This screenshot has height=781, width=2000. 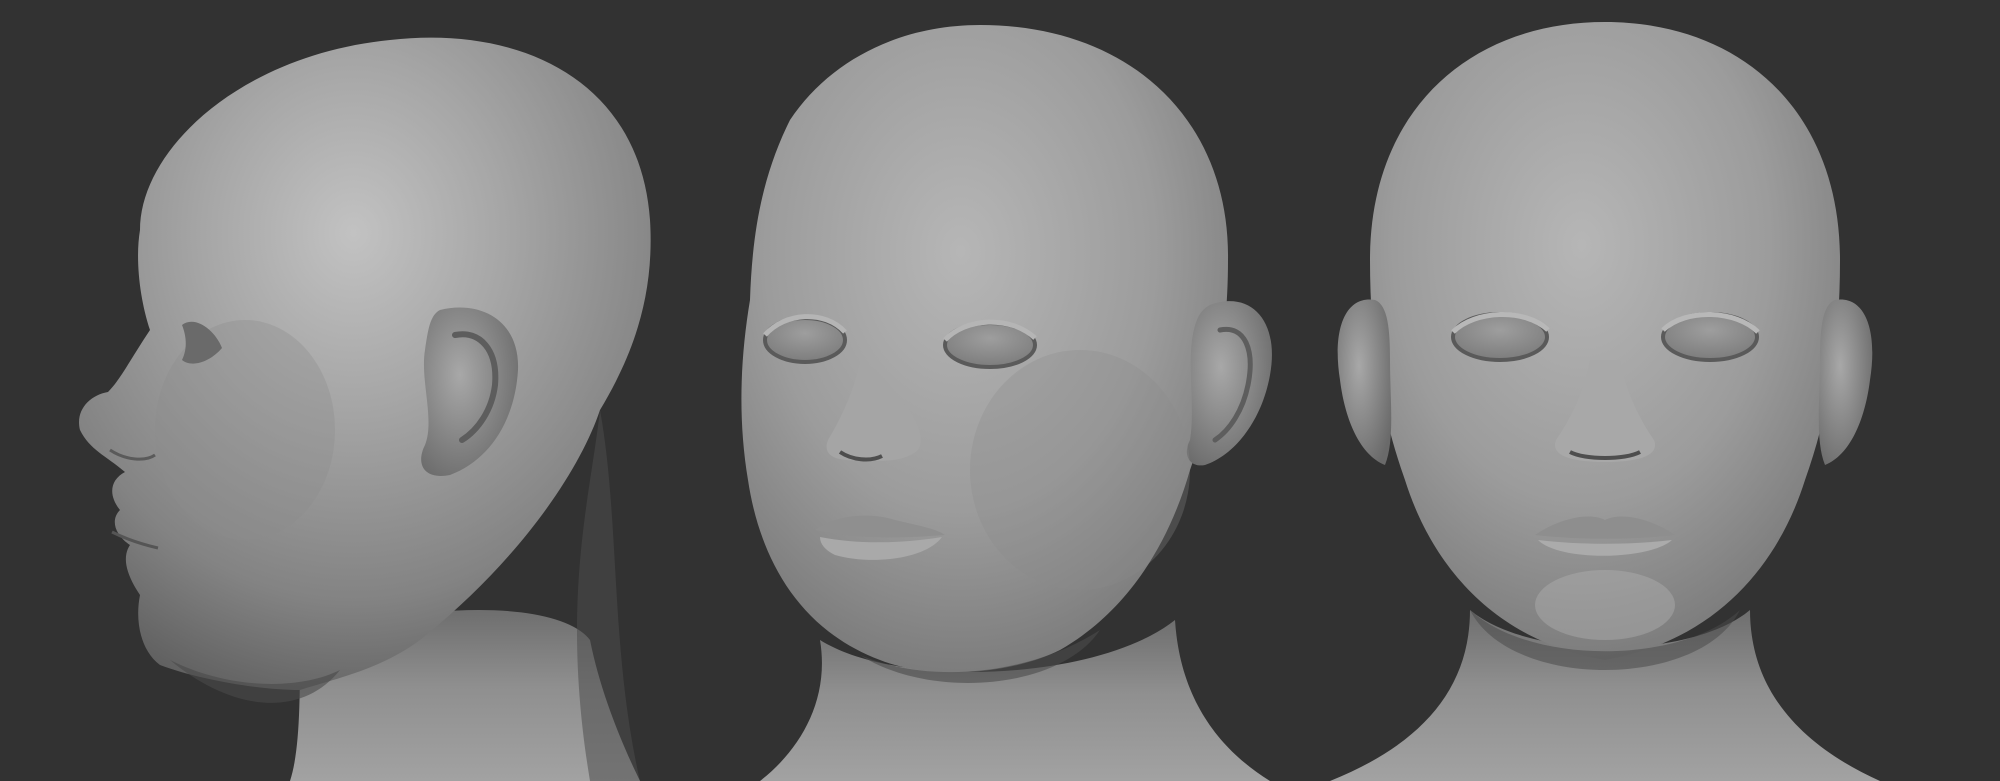 What do you see at coordinates (245, 430) in the screenshot?
I see `side-profile-cheek` at bounding box center [245, 430].